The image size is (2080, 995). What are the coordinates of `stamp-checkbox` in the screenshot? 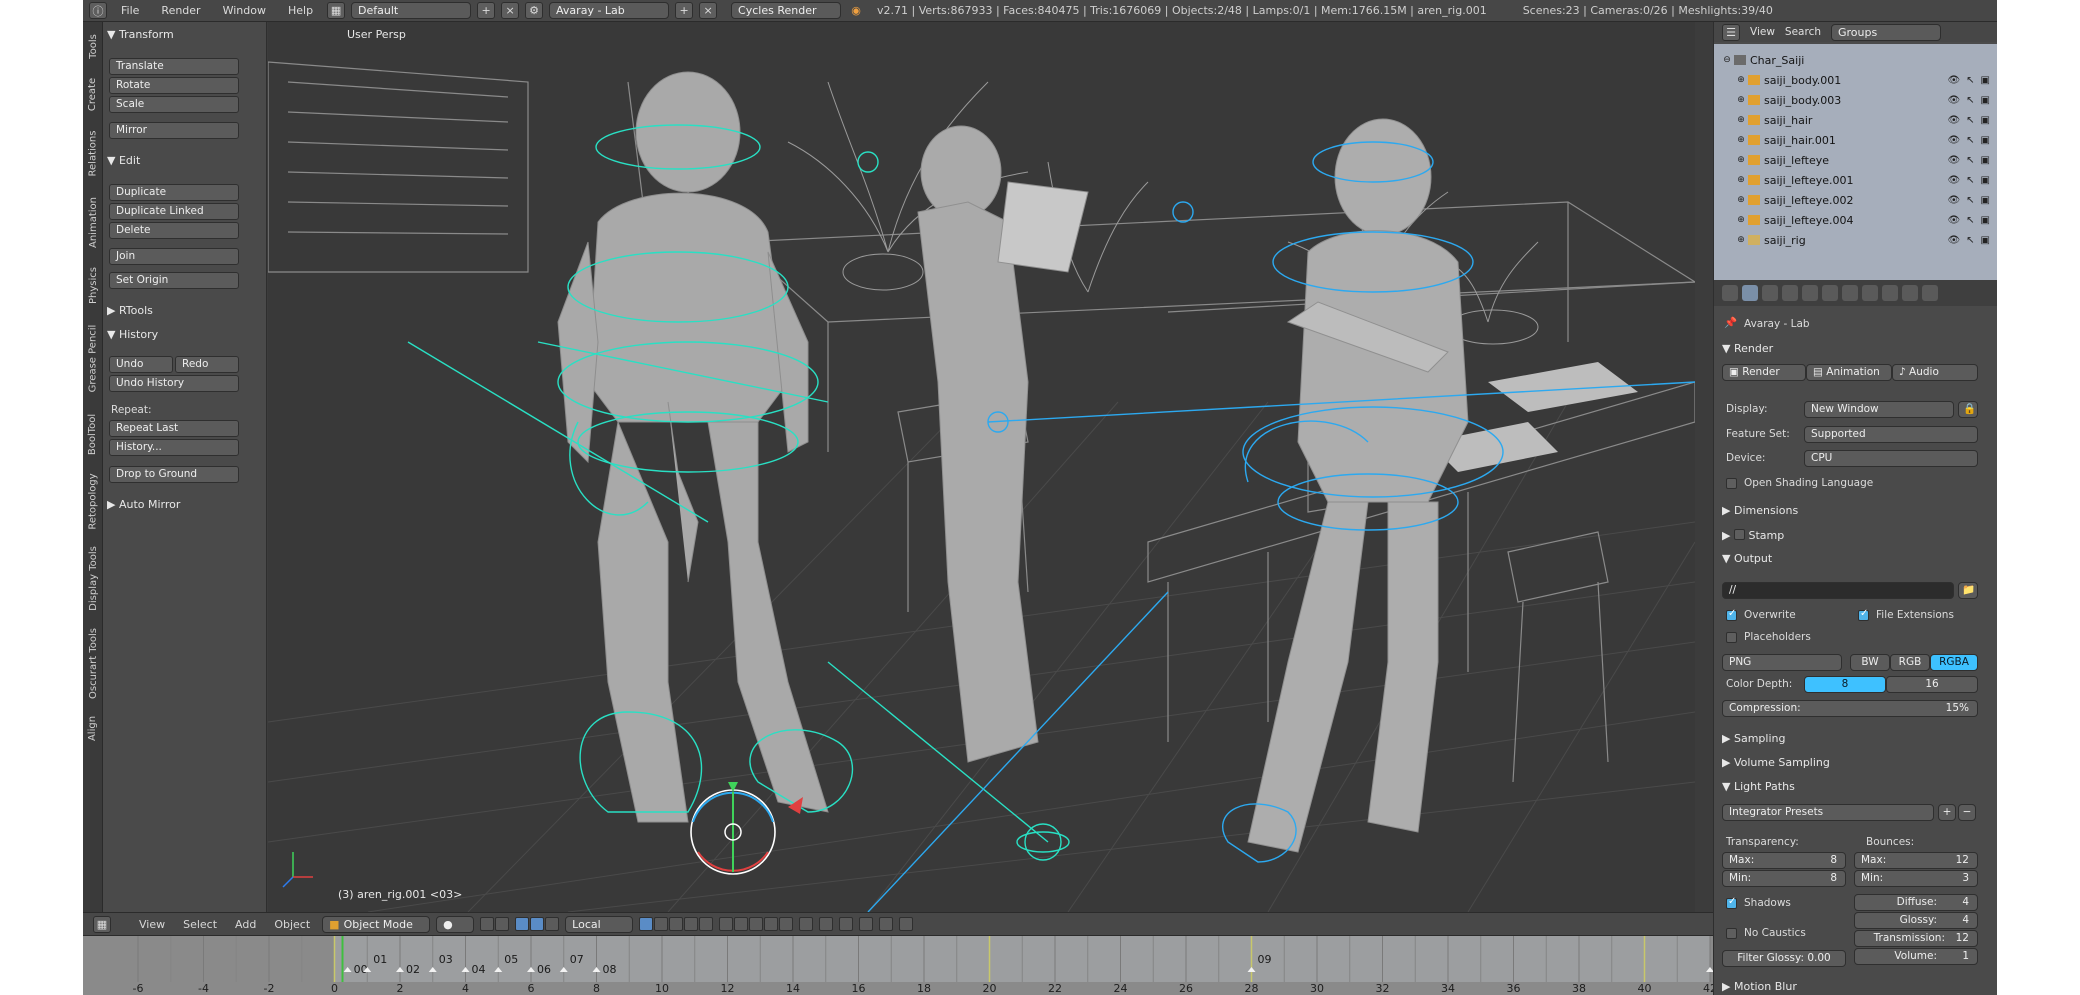 It's located at (1739, 534).